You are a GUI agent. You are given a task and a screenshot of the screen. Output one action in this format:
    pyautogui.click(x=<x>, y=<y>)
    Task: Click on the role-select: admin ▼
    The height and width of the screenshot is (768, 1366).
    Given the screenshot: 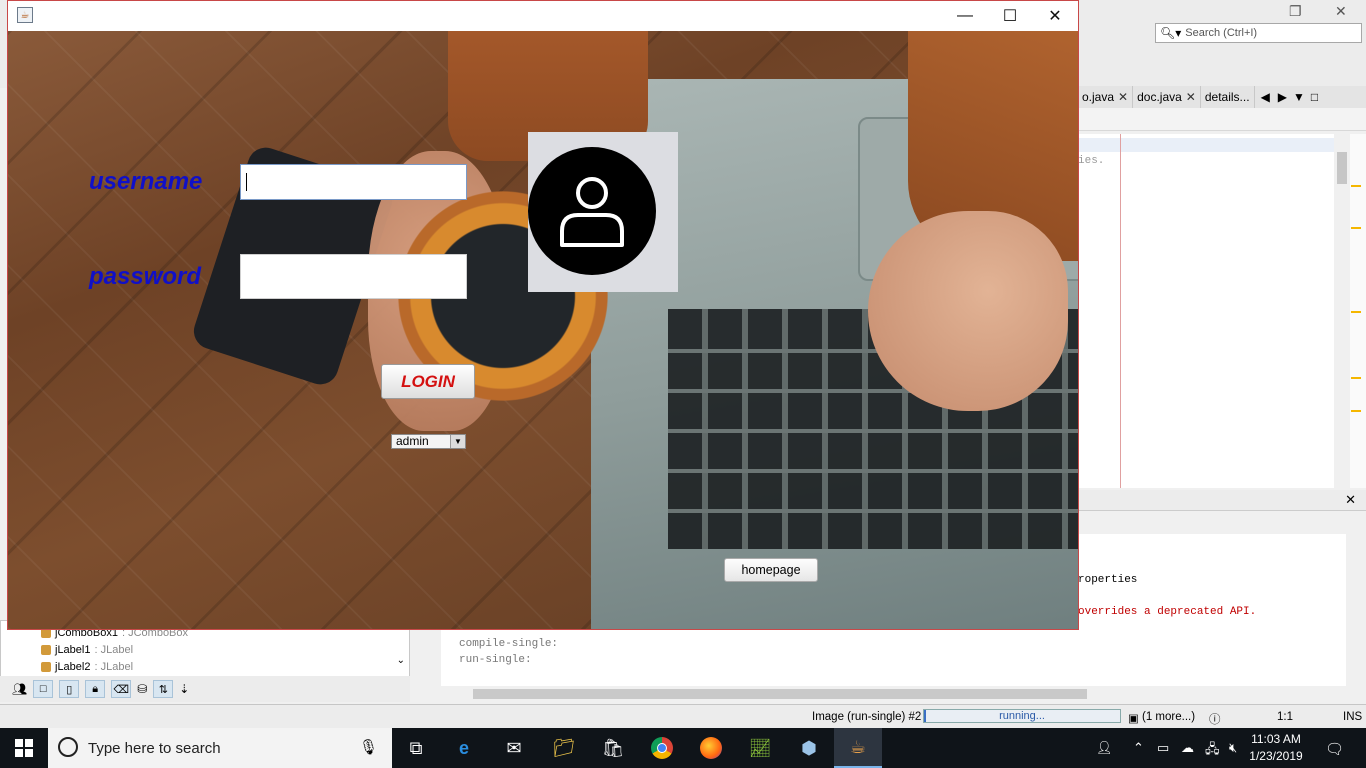 What is the action you would take?
    pyautogui.click(x=428, y=441)
    